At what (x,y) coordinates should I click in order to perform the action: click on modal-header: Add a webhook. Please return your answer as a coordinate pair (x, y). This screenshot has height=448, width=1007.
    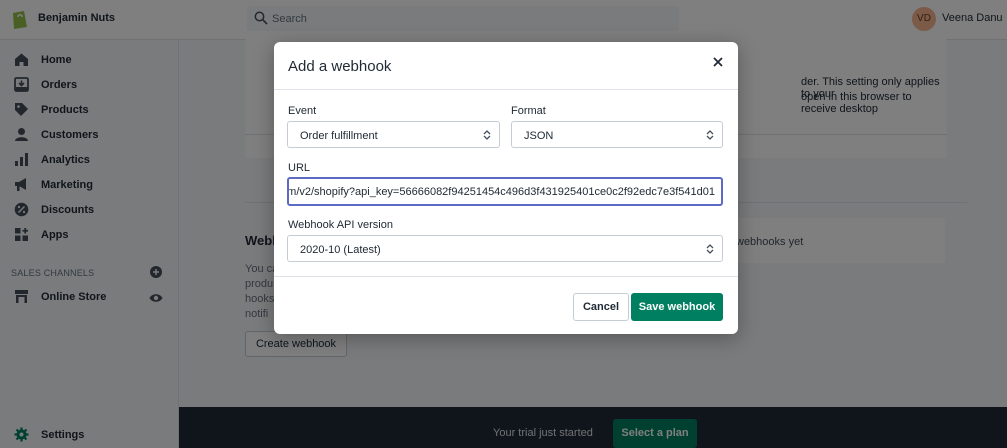
    Looking at the image, I should click on (506, 66).